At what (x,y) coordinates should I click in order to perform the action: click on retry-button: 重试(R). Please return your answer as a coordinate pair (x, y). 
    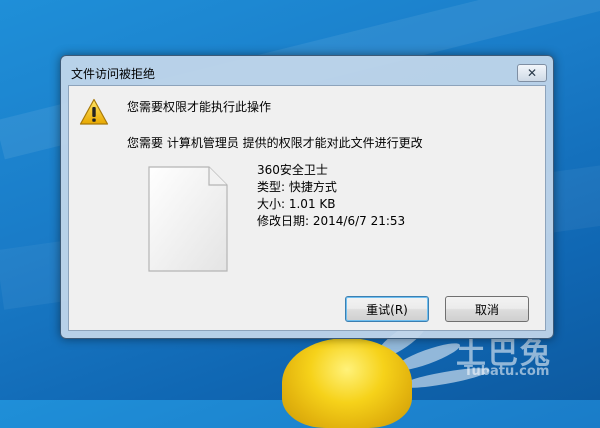
    Looking at the image, I should click on (387, 309).